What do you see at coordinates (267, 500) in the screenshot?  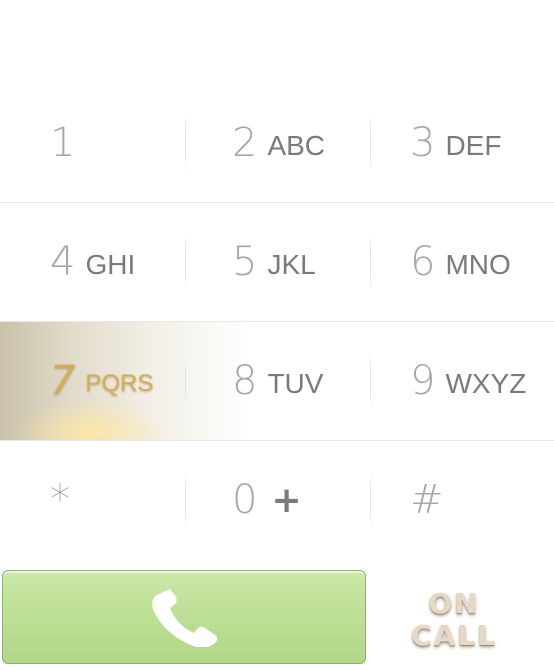 I see `key-0: 0 +` at bounding box center [267, 500].